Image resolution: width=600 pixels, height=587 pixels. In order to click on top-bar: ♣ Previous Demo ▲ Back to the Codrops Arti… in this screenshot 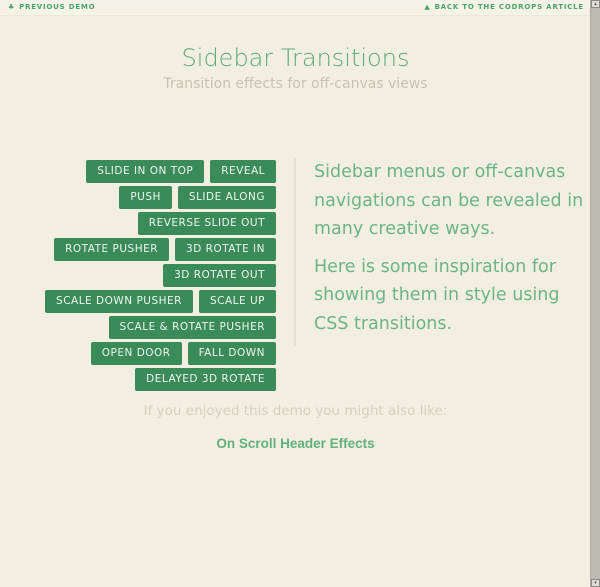, I will do `click(295, 8)`.